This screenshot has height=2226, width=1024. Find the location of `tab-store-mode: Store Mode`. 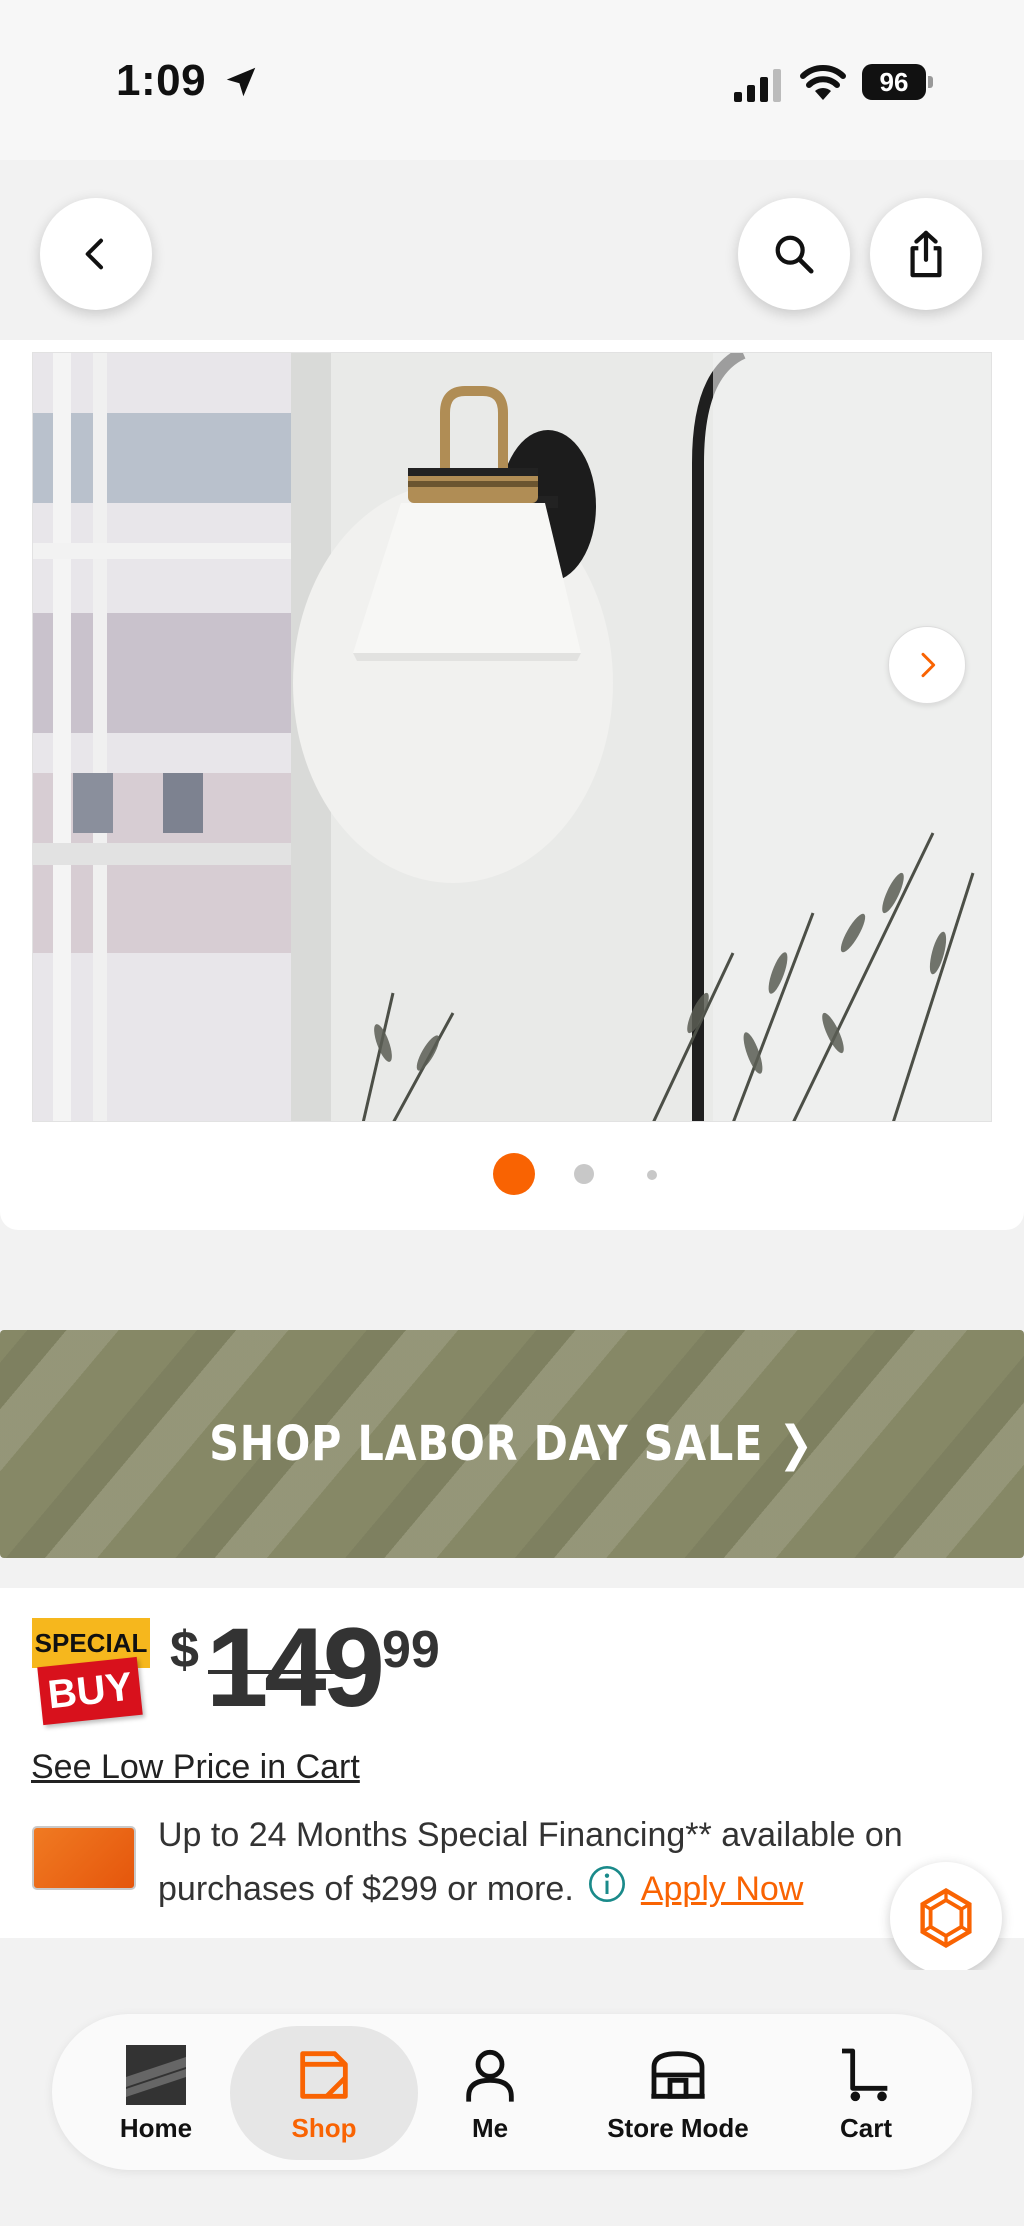

tab-store-mode: Store Mode is located at coordinates (678, 2093).